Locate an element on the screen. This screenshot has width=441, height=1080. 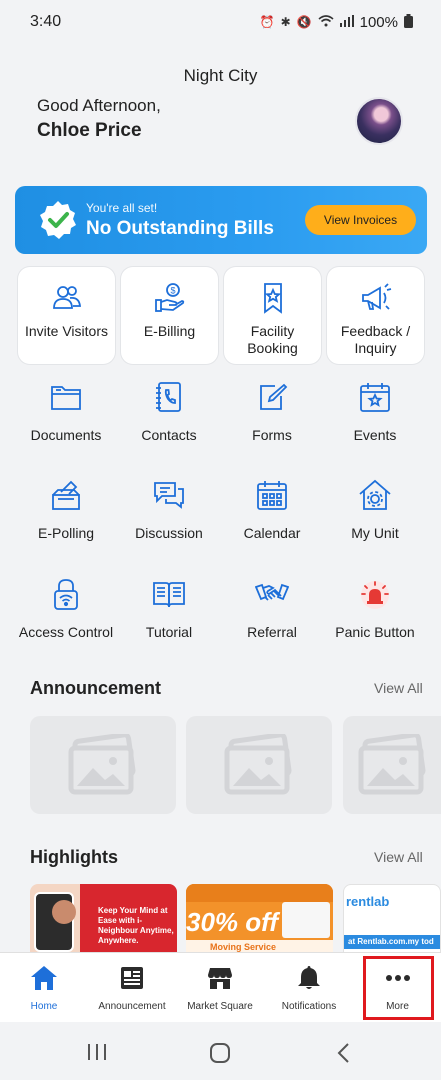
highlight-card: rentlab at Rentlab.com.my tod is located at coordinates (392, 919).